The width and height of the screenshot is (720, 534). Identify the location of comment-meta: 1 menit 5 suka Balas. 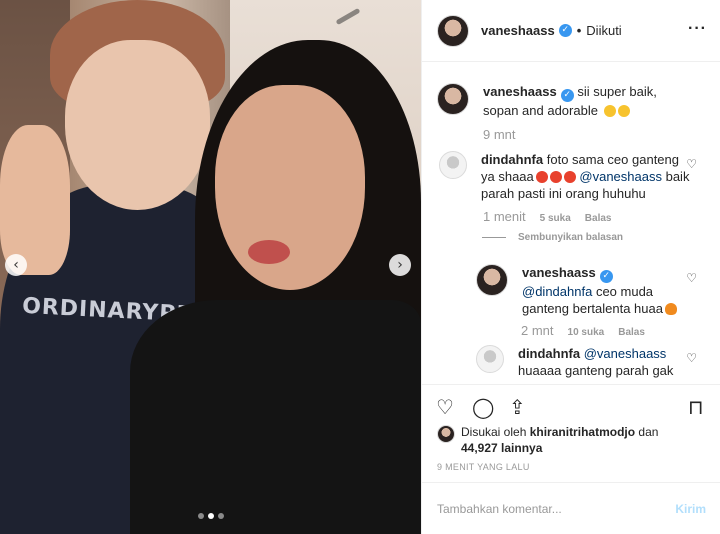
(547, 216).